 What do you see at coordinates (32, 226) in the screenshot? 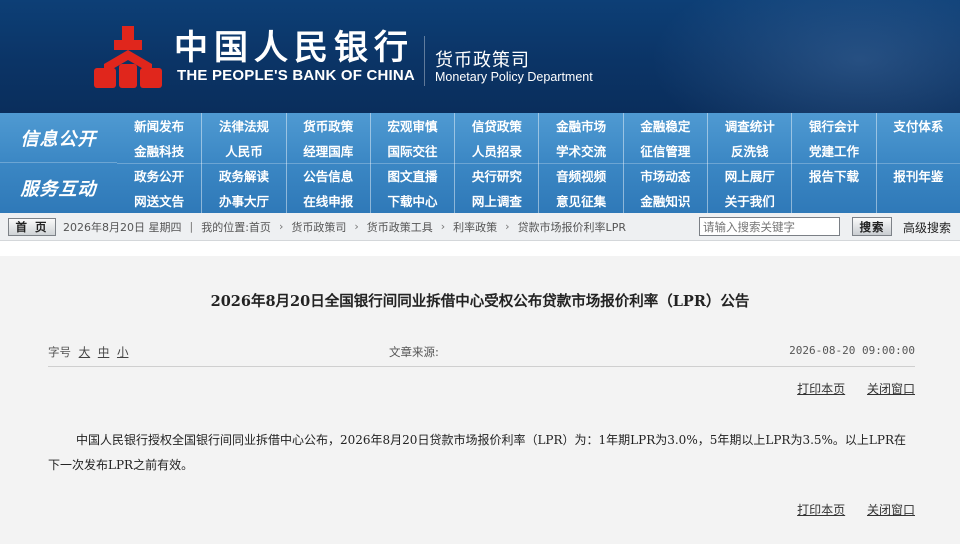
I see `home-button: 首 页` at bounding box center [32, 226].